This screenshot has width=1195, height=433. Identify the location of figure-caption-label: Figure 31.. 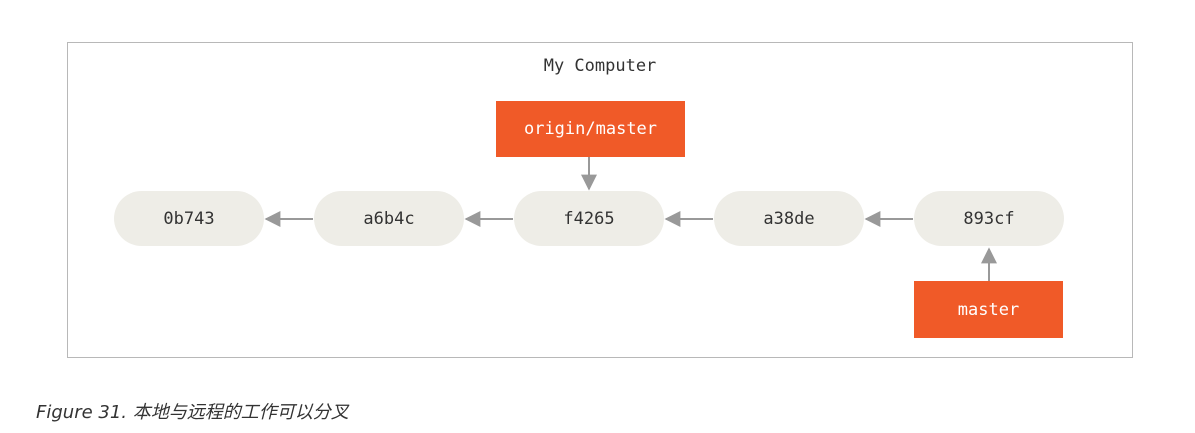
(82, 412).